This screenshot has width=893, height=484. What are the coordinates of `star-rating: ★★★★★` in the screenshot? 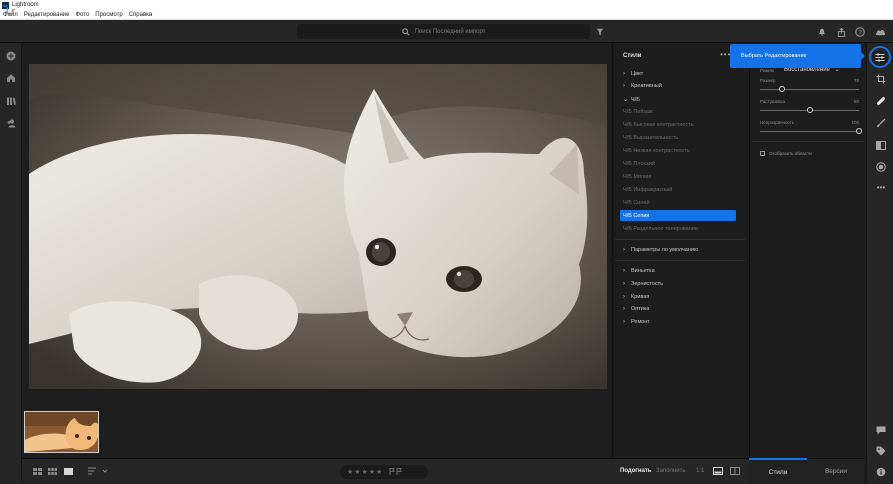 It's located at (384, 472).